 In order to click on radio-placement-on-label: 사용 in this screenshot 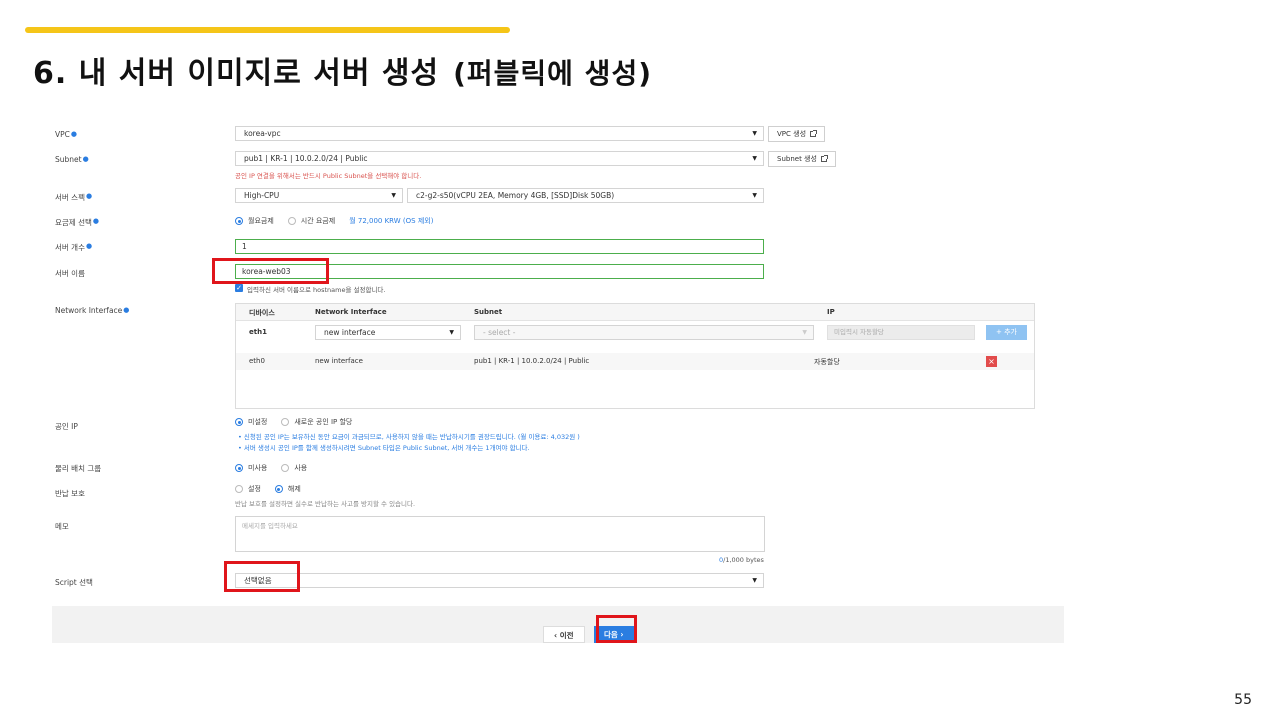, I will do `click(301, 468)`.